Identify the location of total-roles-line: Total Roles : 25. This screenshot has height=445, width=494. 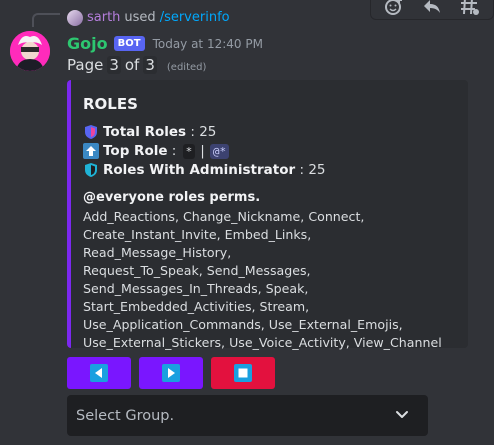
(149, 132).